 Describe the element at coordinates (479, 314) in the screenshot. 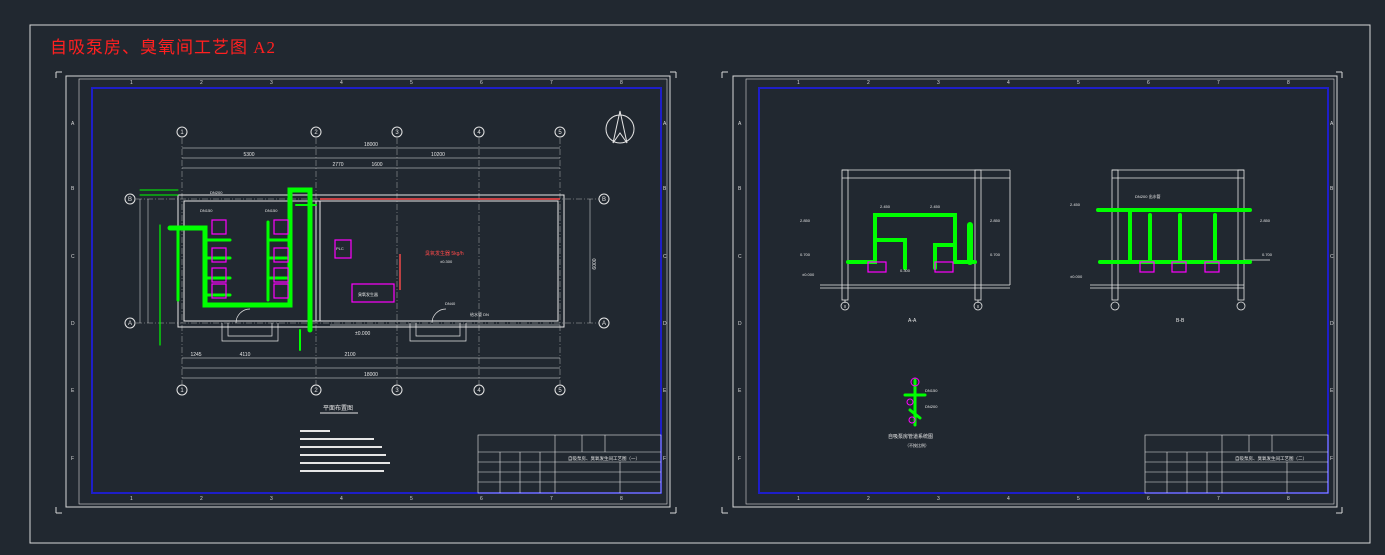

I see `svg-text: 给水管 DN` at that location.